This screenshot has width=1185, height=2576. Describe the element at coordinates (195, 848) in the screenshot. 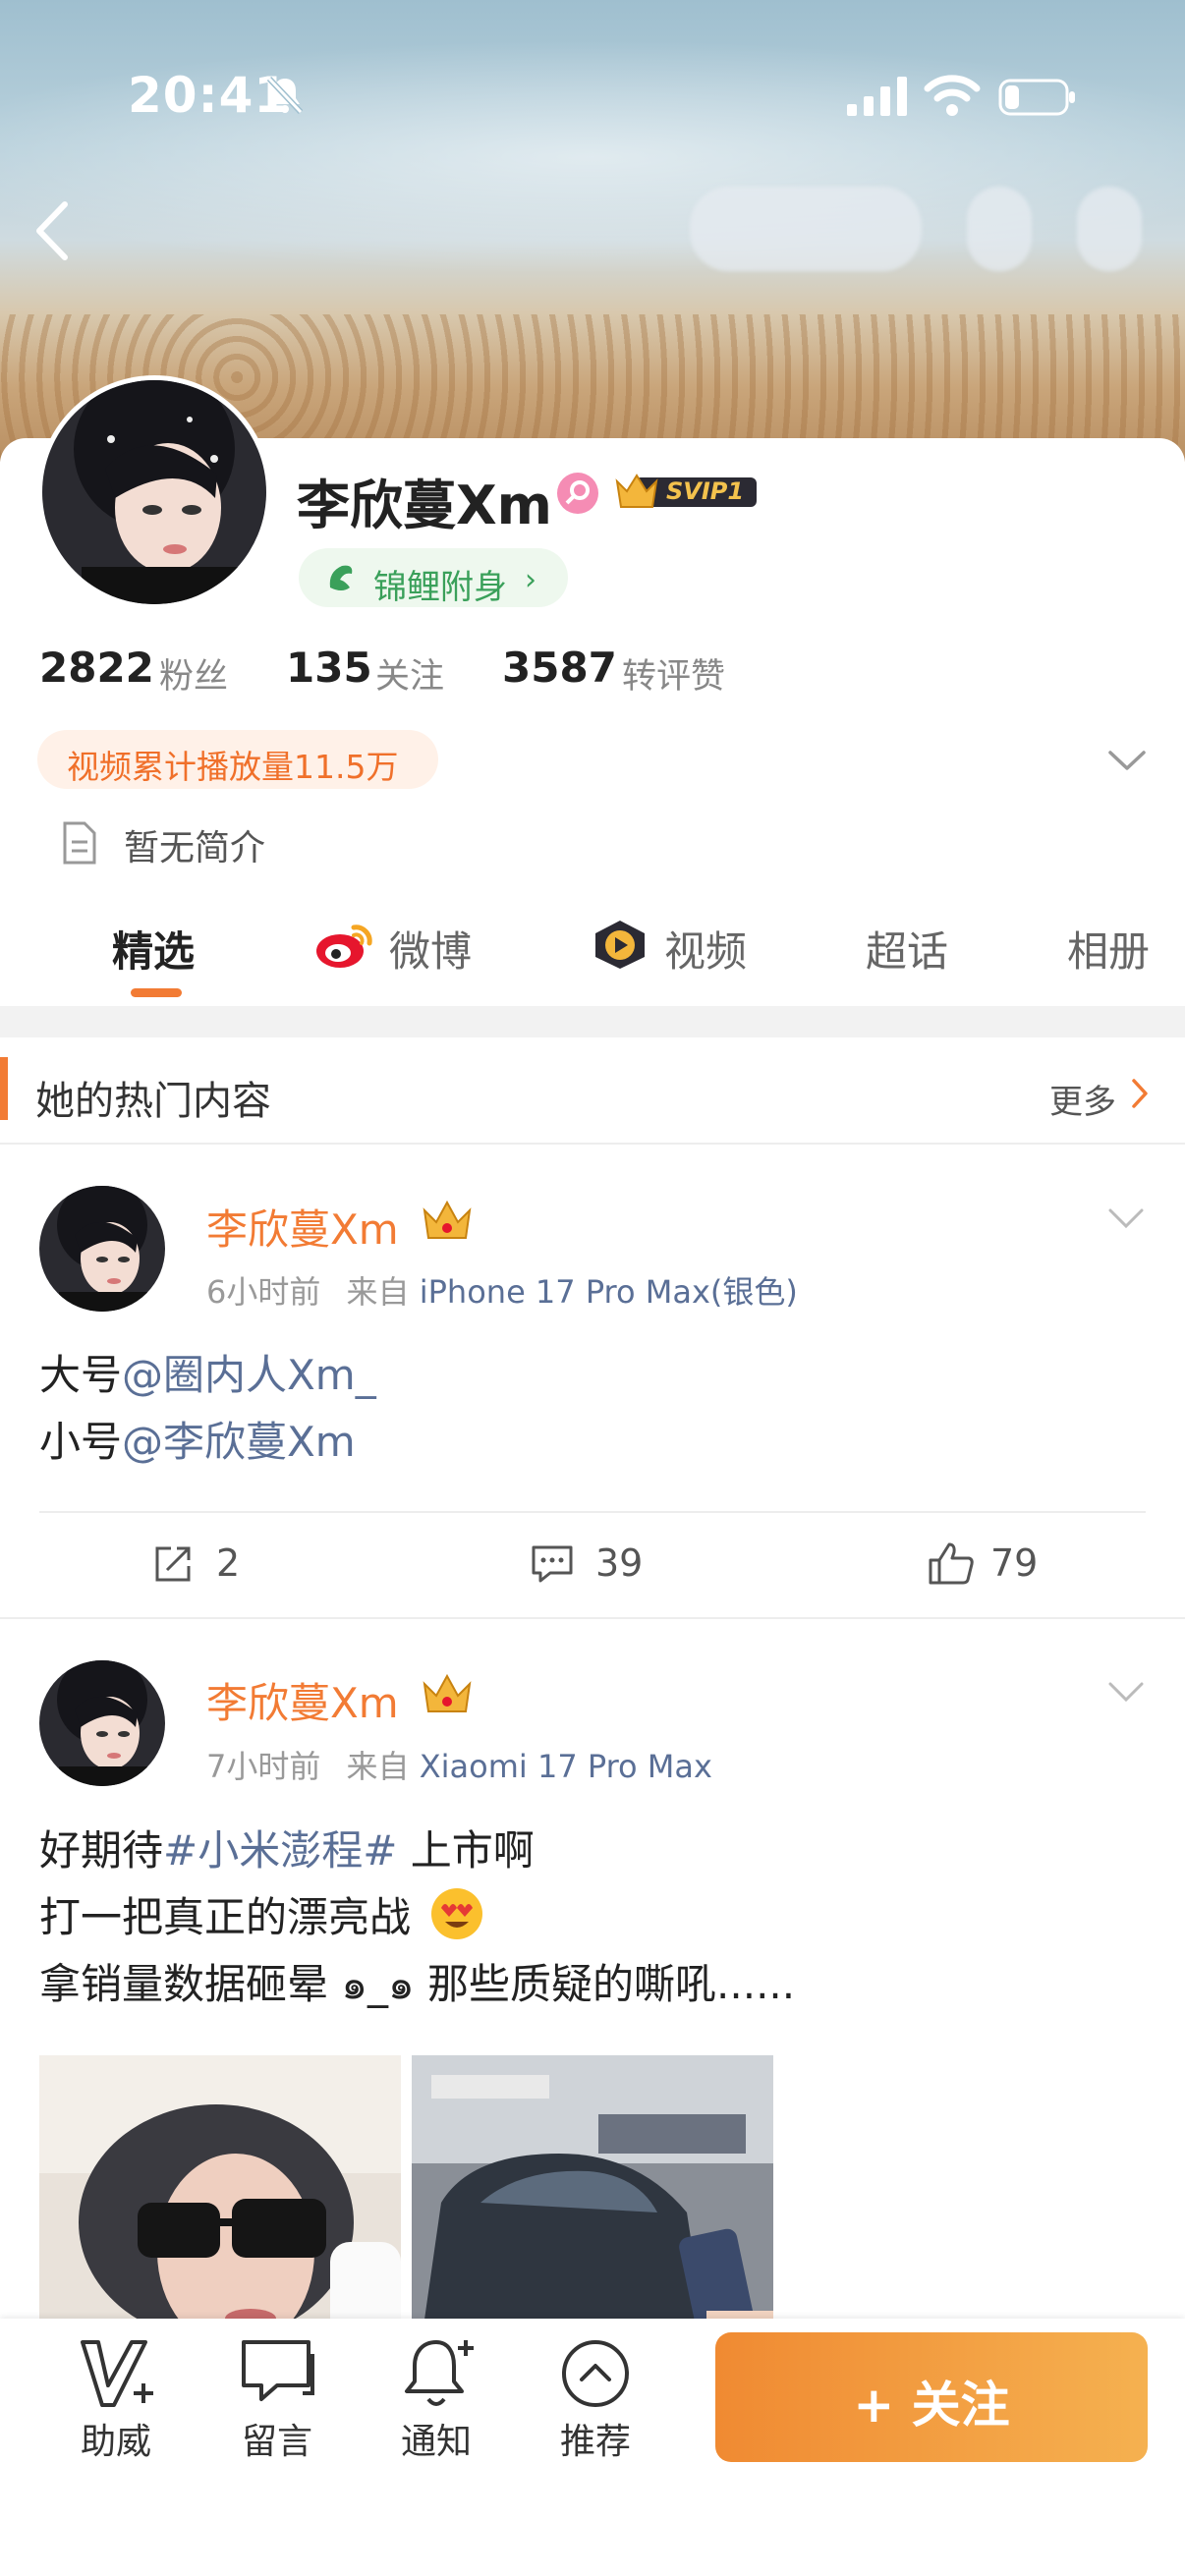

I see `bio-text: 暂无简介` at that location.